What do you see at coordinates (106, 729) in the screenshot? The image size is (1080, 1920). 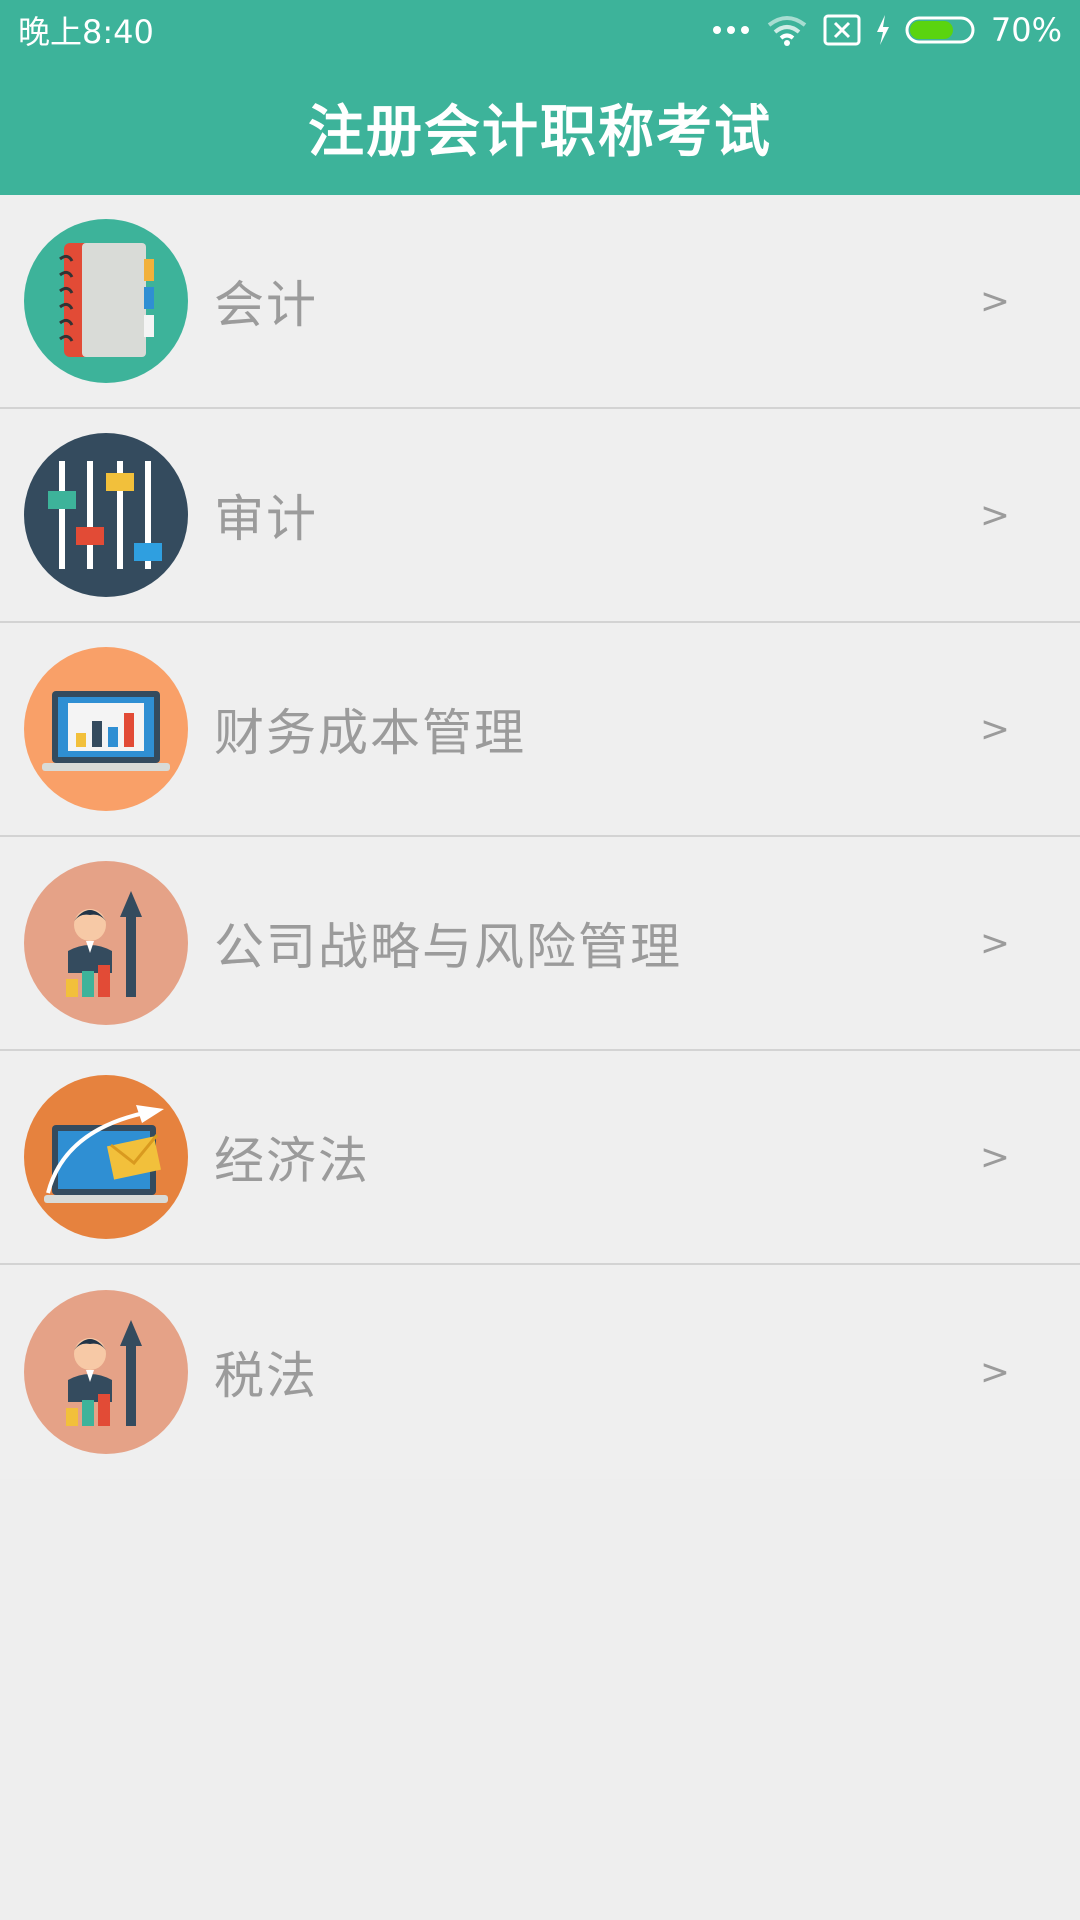 I see `laptop-chart-icon` at bounding box center [106, 729].